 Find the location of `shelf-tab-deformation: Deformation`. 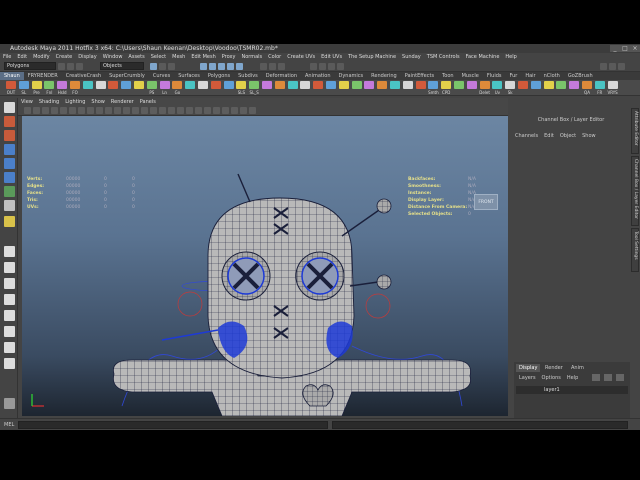

shelf-tab-deformation: Deformation is located at coordinates (281, 76).